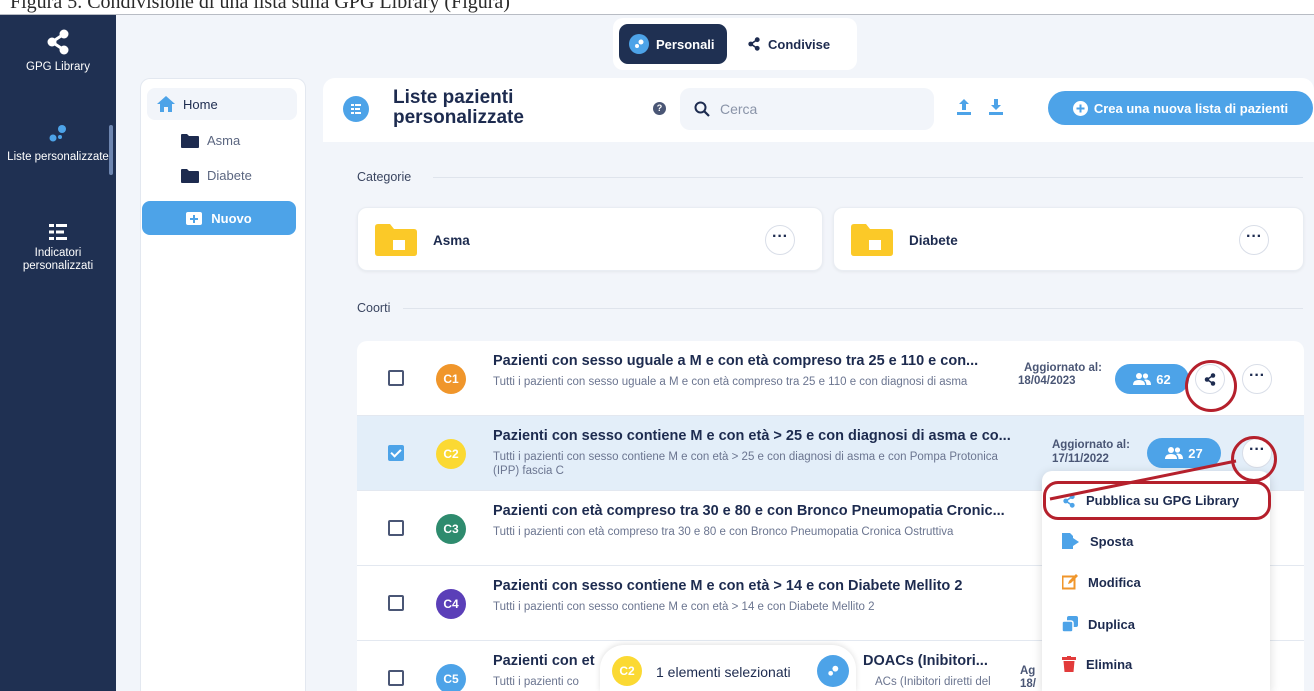  Describe the element at coordinates (702, 109) in the screenshot. I see `search-icon` at that location.